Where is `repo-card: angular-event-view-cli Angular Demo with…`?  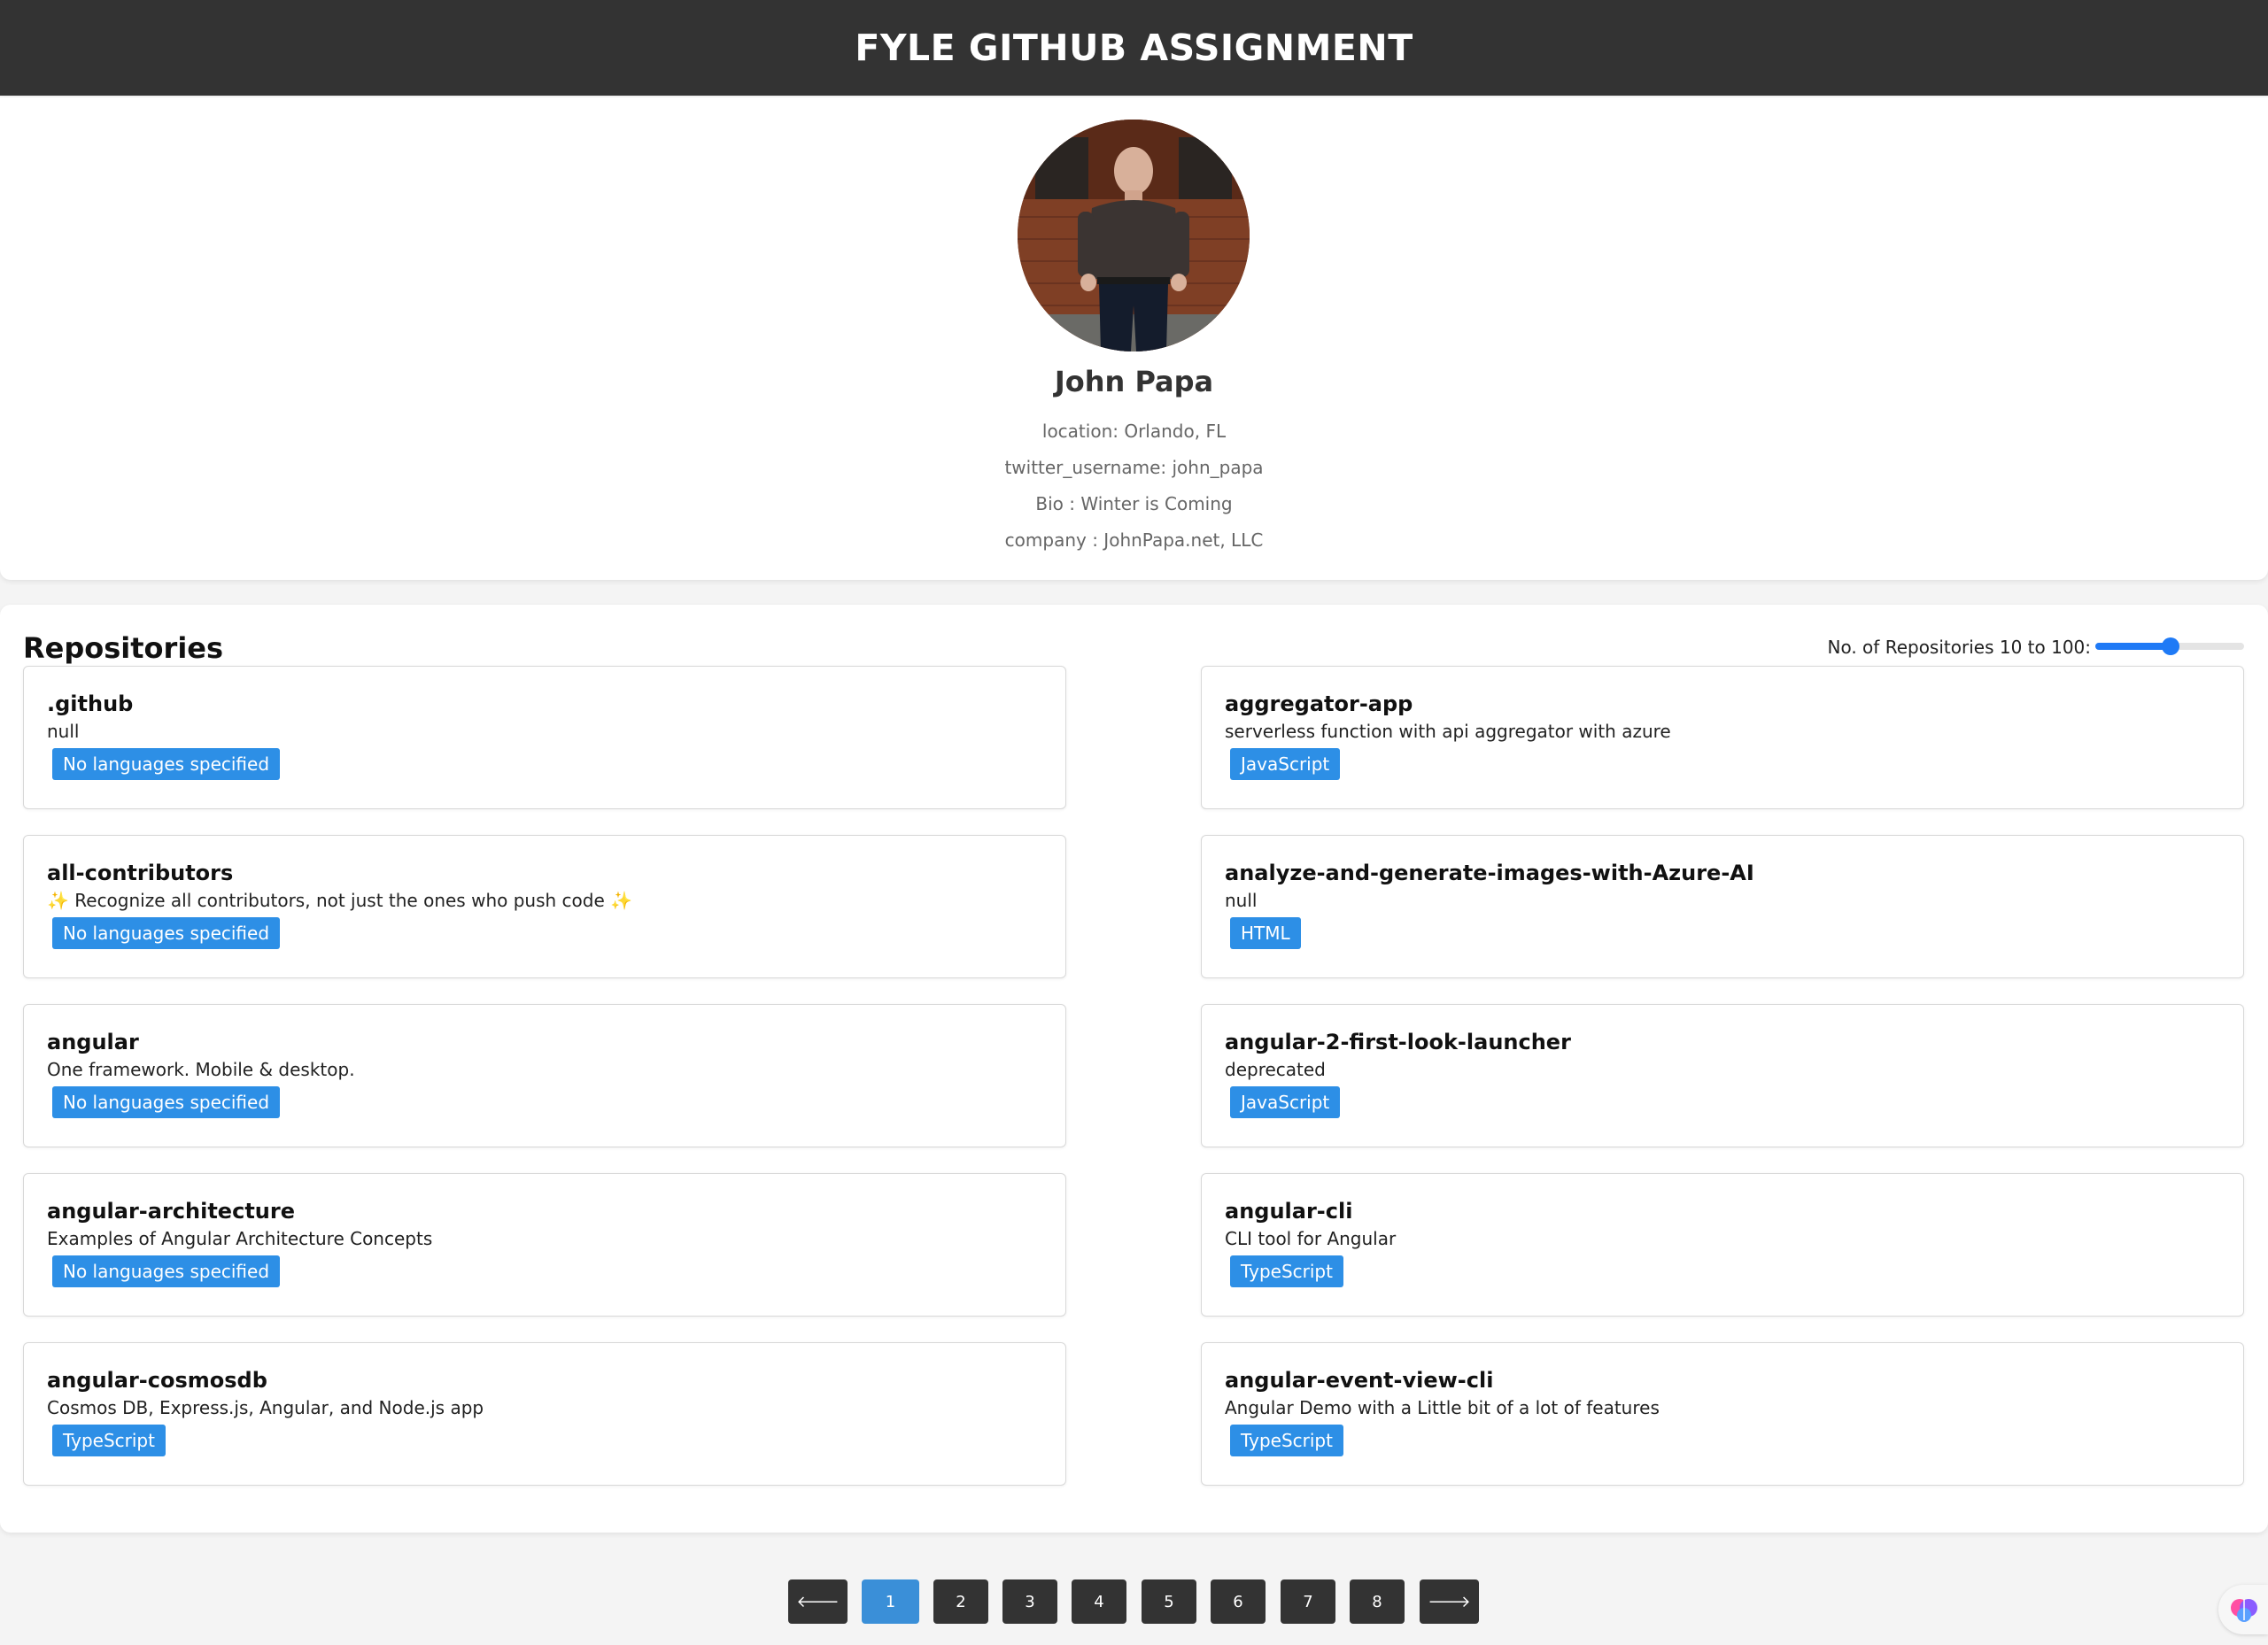 repo-card: angular-event-view-cli Angular Demo with… is located at coordinates (1723, 1414).